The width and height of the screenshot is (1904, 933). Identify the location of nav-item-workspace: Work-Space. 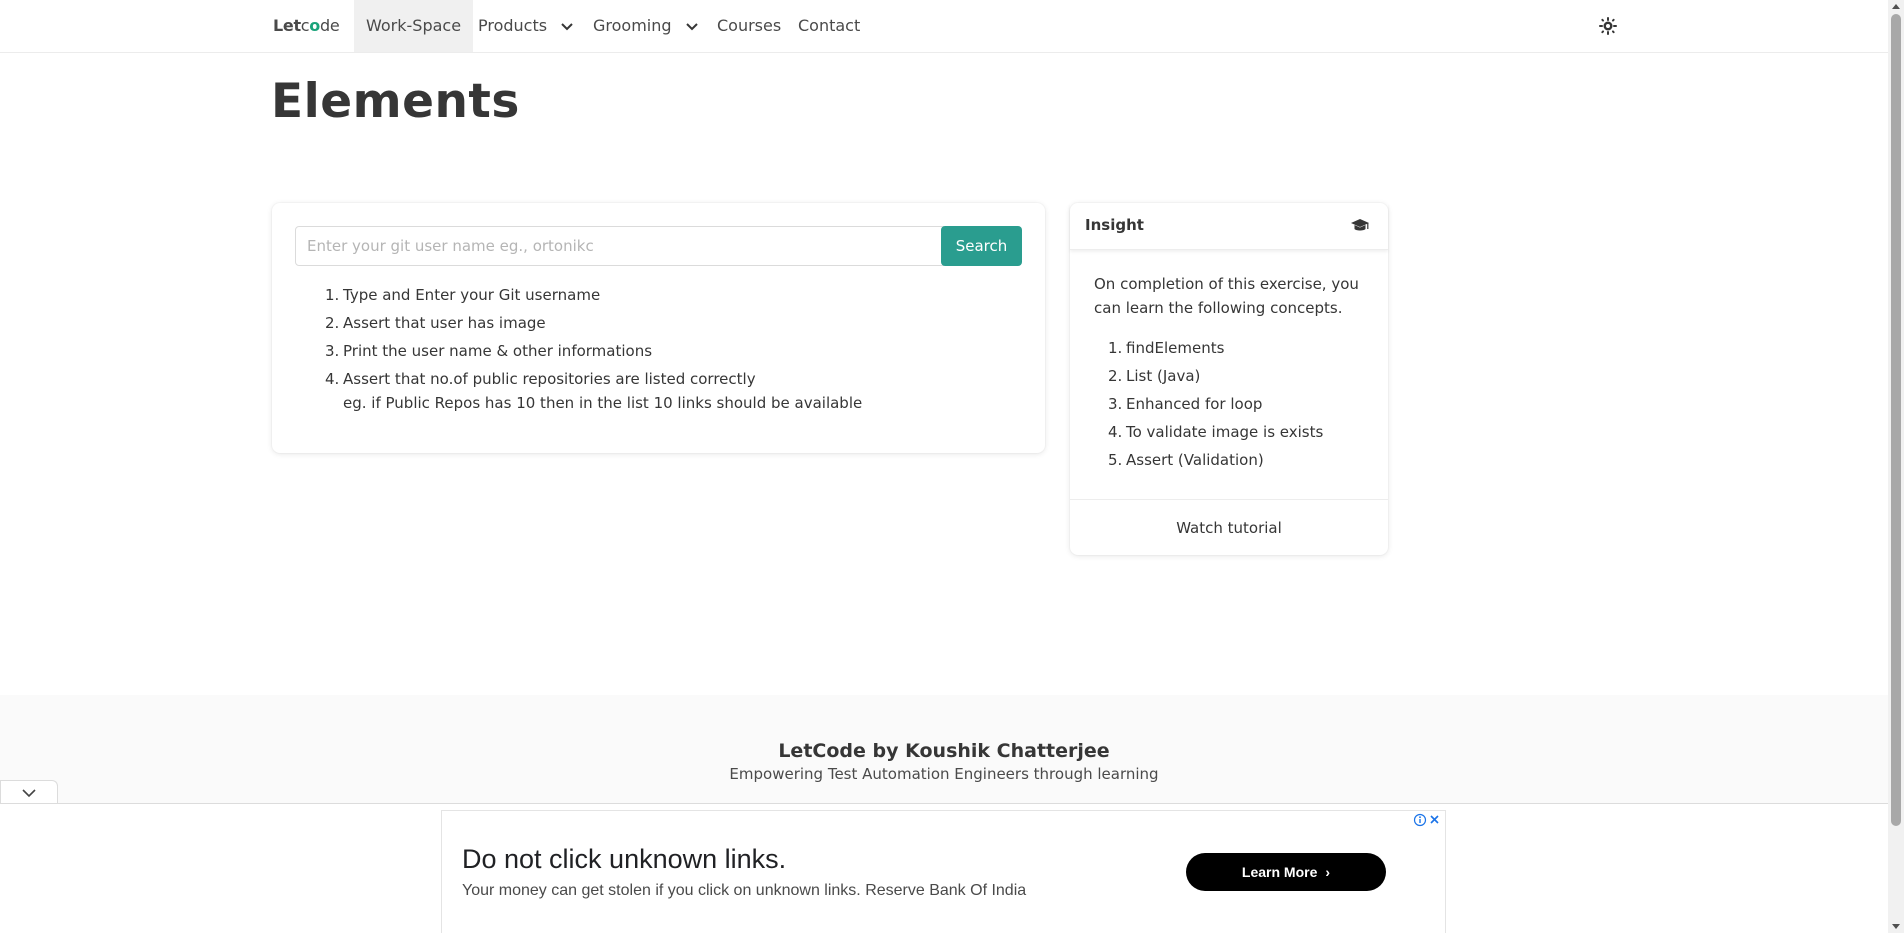
(414, 26).